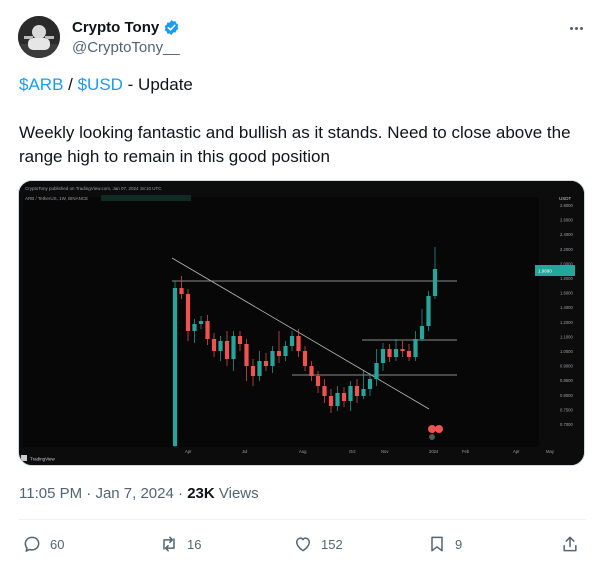 The height and width of the screenshot is (569, 604). Describe the element at coordinates (550, 451) in the screenshot. I see `x-tick-label: May` at that location.